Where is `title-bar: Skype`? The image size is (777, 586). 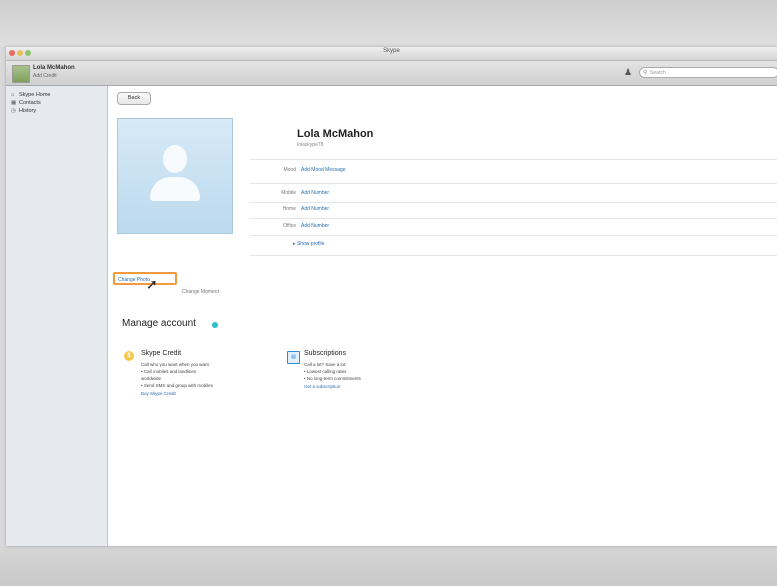
title-bar: Skype is located at coordinates (391, 54).